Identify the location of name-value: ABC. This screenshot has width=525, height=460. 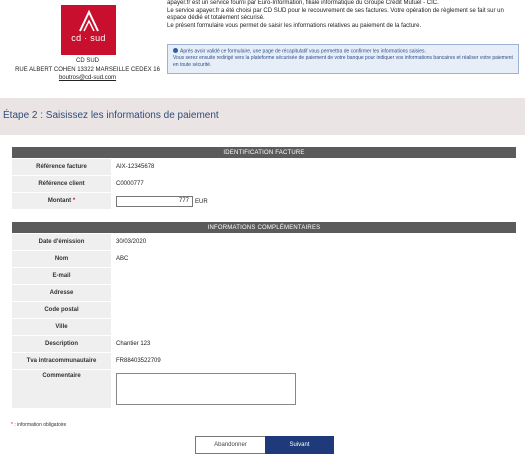
(314, 259).